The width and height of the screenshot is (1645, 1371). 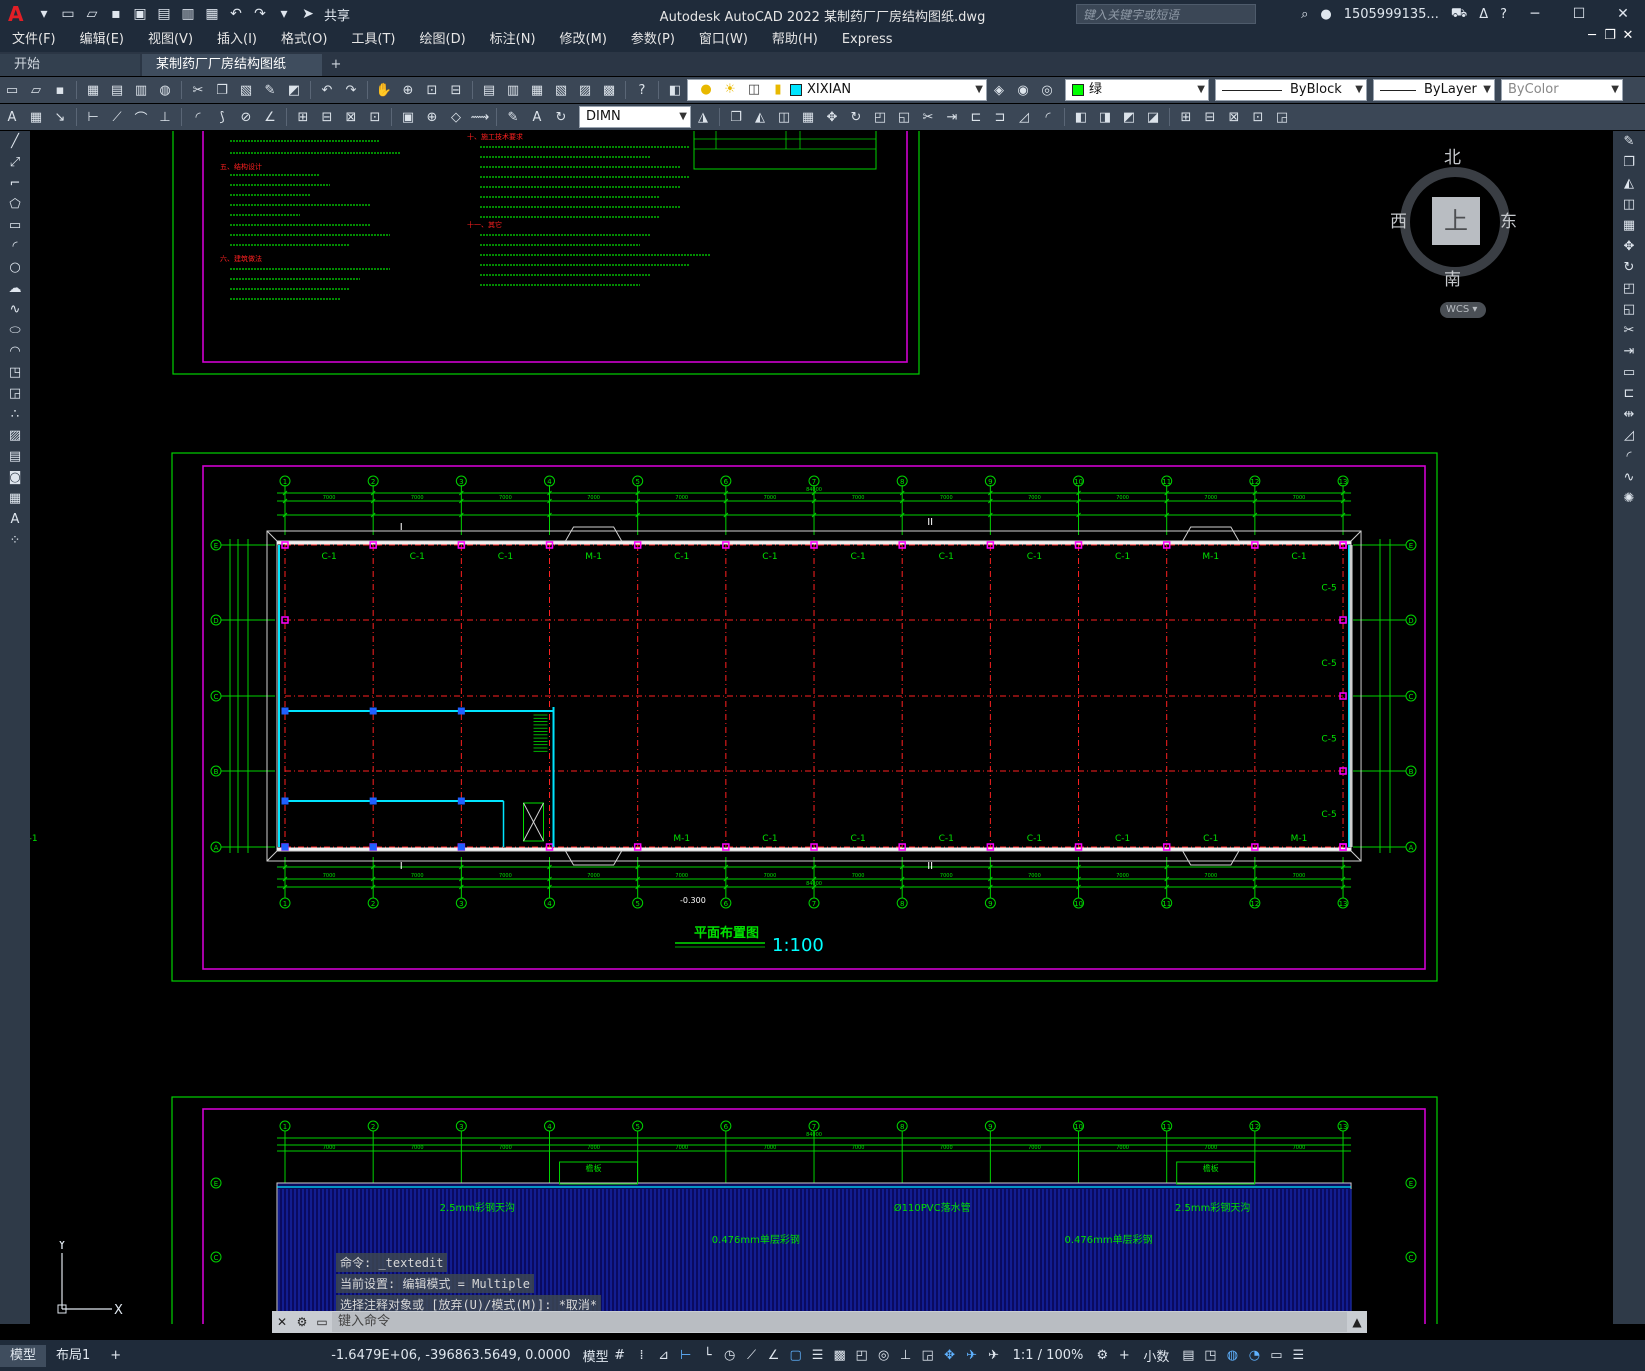 What do you see at coordinates (620, 1355) in the screenshot?
I see `grid-icon: #` at bounding box center [620, 1355].